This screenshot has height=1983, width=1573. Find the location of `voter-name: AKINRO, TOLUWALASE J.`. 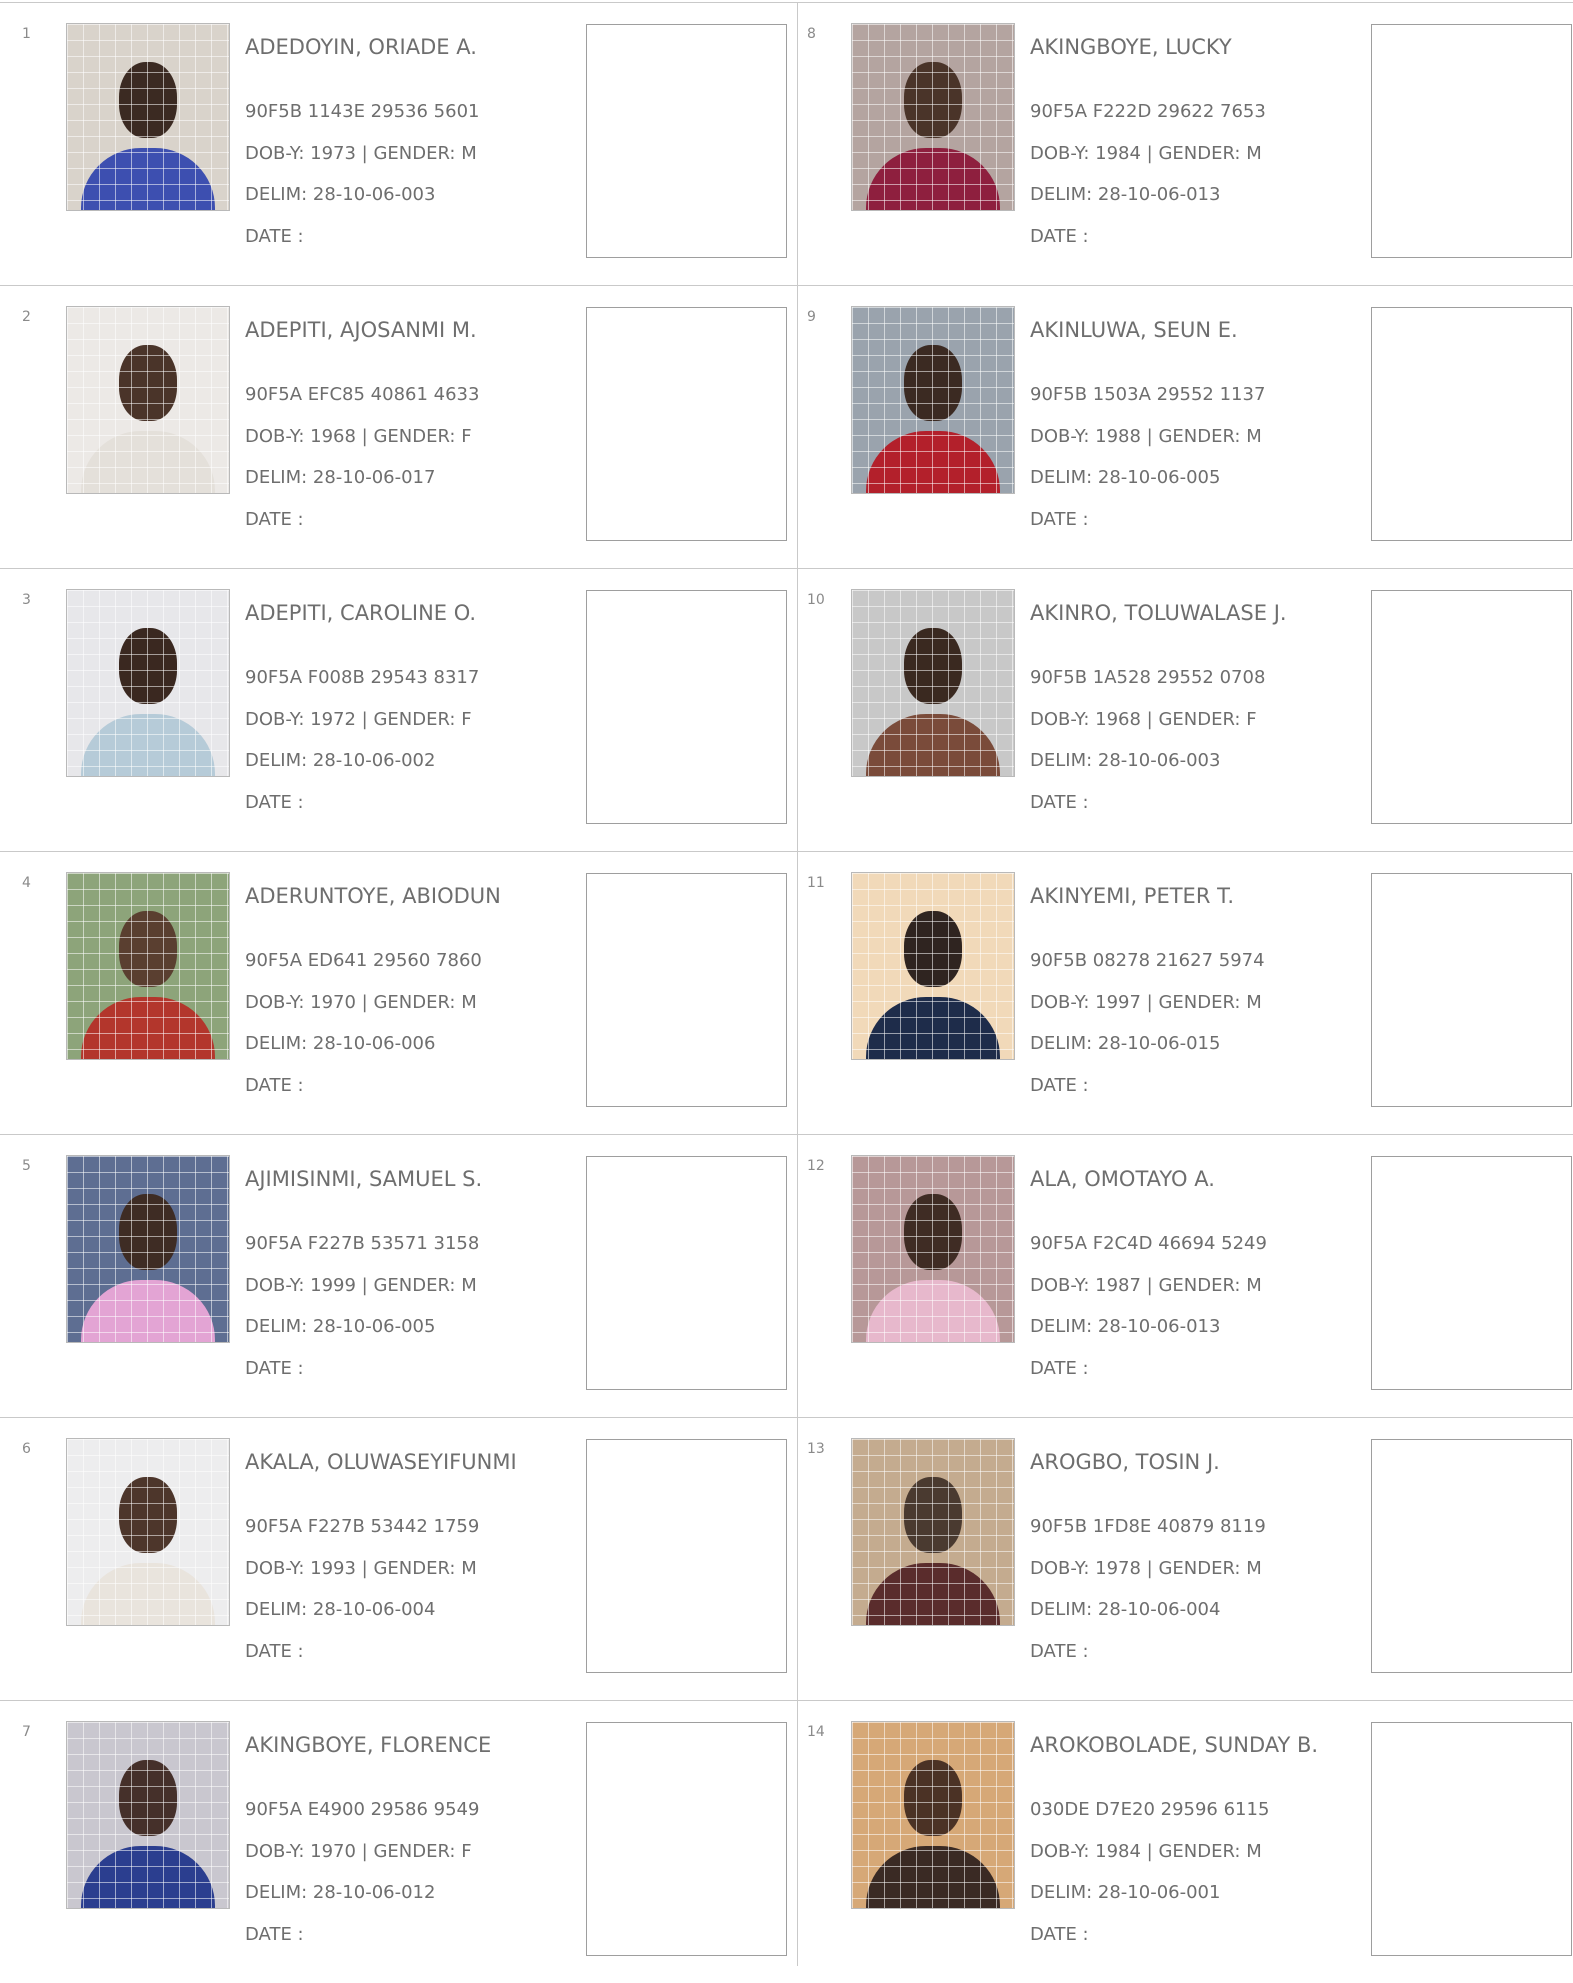

voter-name: AKINRO, TOLUWALASE J. is located at coordinates (1158, 613).